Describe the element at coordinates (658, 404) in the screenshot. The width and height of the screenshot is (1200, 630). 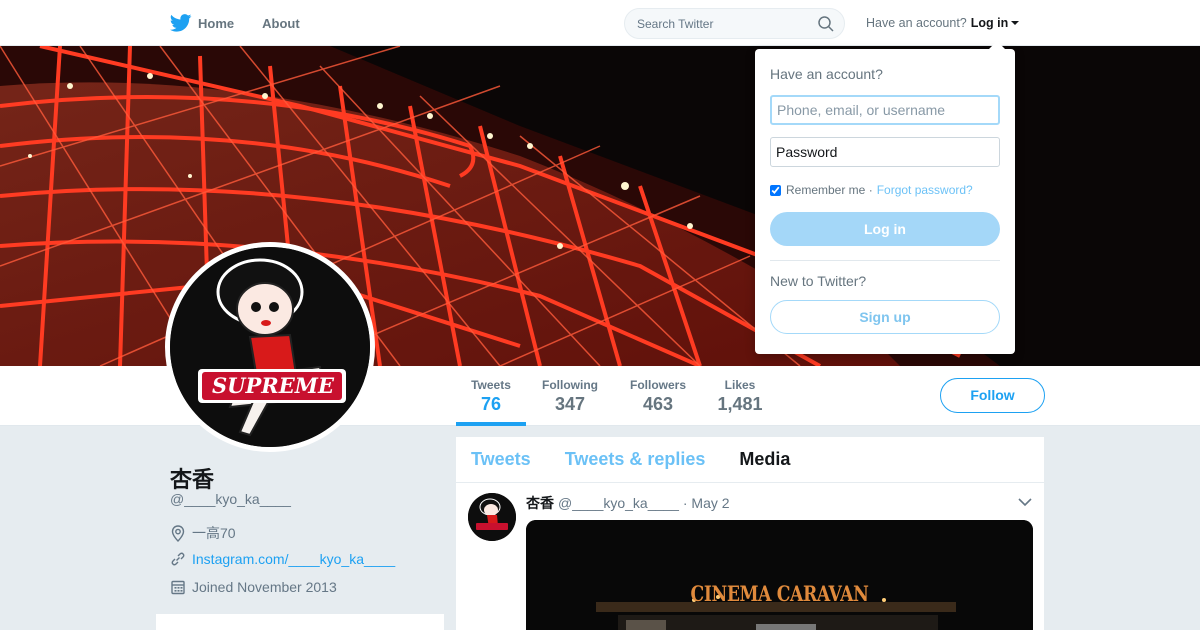
I see `stat-value: 463` at that location.